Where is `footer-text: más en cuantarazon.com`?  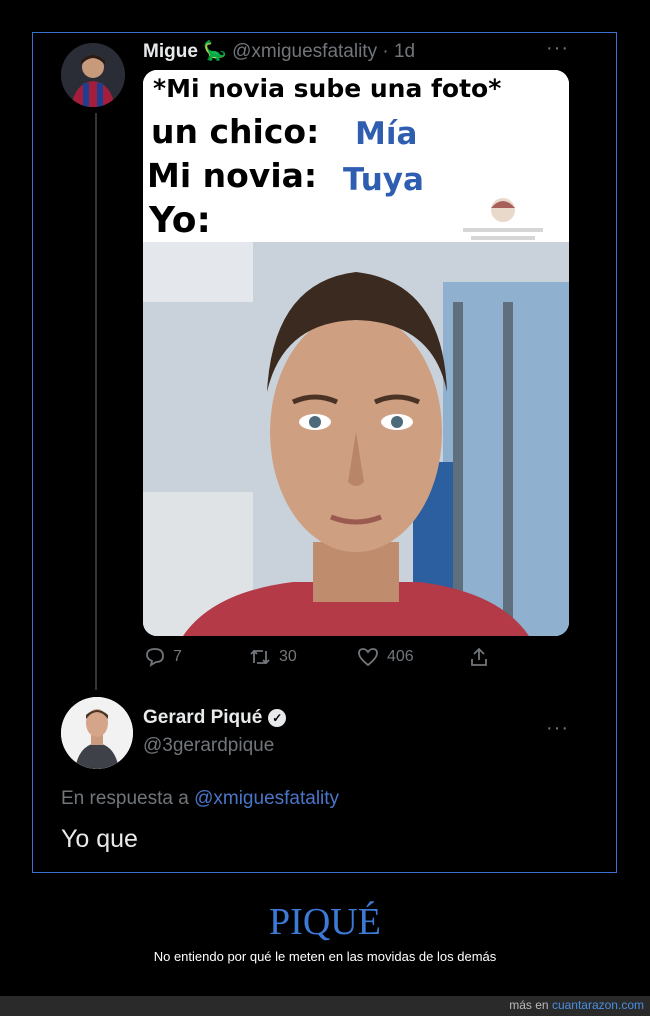 footer-text: más en cuantarazon.com is located at coordinates (576, 1005).